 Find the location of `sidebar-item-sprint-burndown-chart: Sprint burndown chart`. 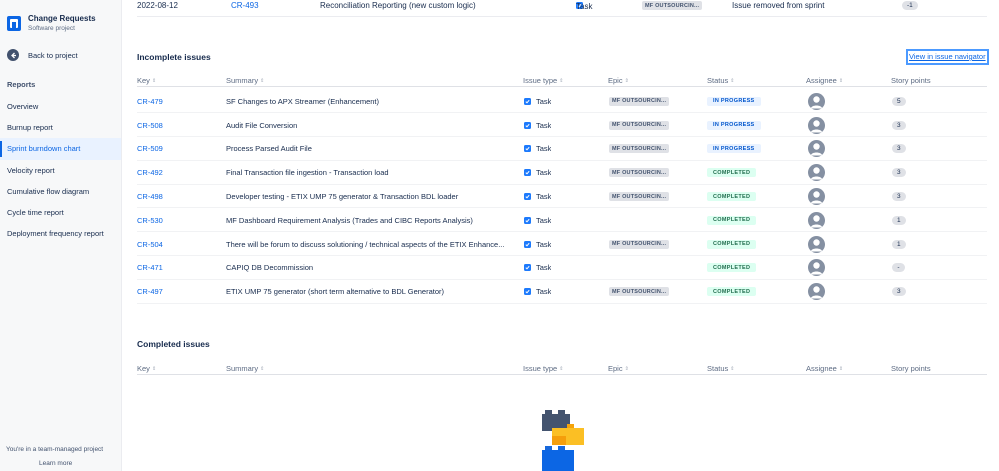

sidebar-item-sprint-burndown-chart: Sprint burndown chart is located at coordinates (60, 149).